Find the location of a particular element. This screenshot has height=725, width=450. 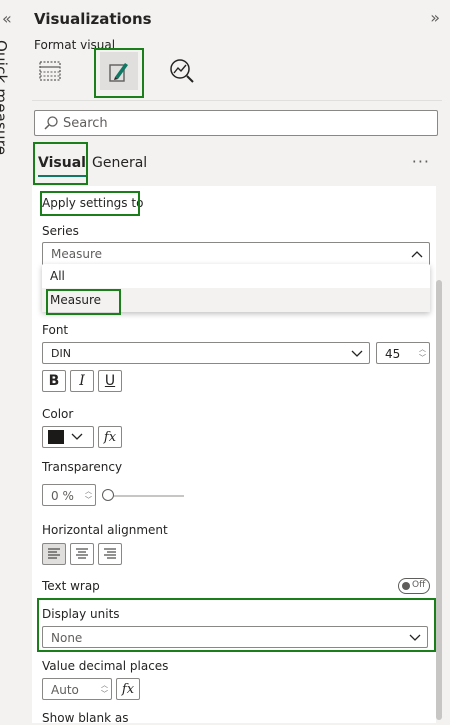

bold-button: B is located at coordinates (54, 381).